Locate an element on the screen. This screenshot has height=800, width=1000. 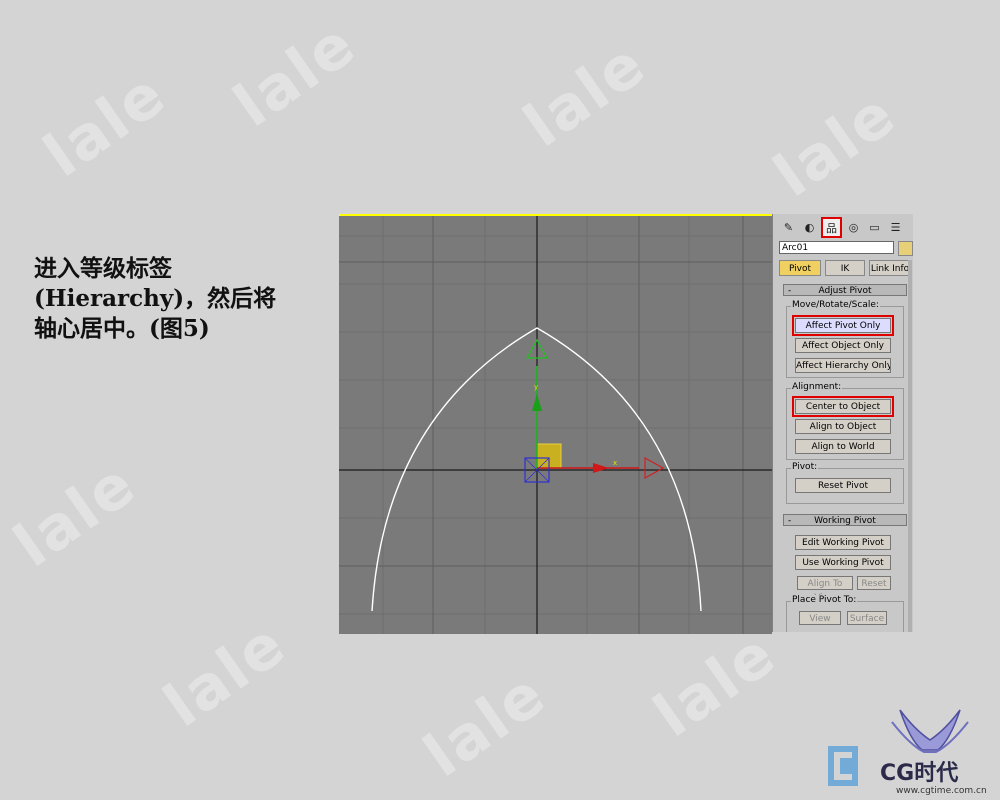
use-working-pivot-button: Use Working Pivot is located at coordinates (843, 562).